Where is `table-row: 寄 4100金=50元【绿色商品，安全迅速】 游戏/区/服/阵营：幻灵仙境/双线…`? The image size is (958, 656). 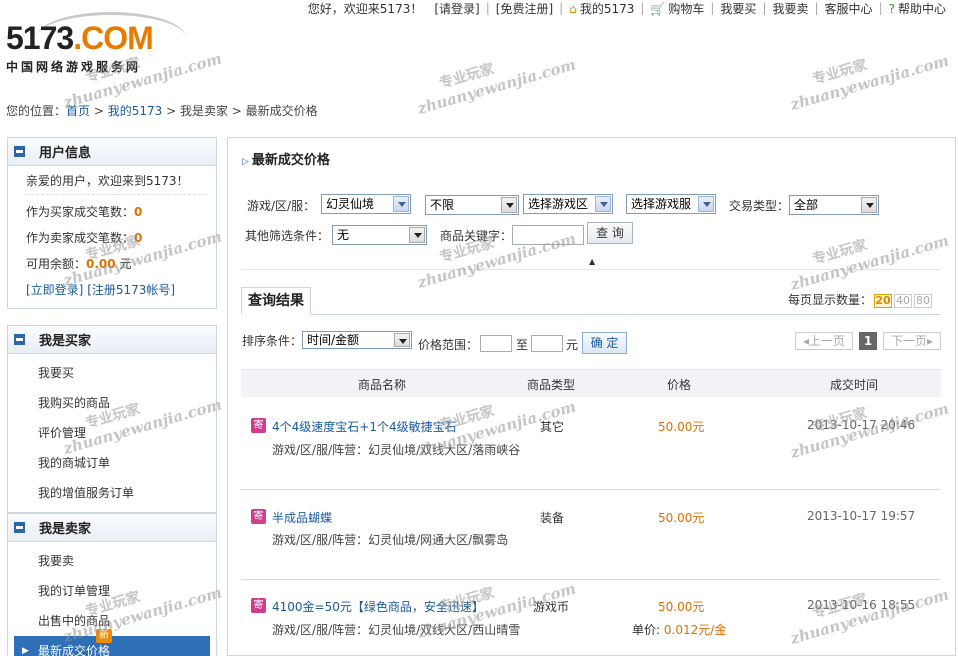 table-row: 寄 4100金=50元【绿色商品，安全迅速】 游戏/区/服/阵营：幻灵仙境/双线… is located at coordinates (591, 618).